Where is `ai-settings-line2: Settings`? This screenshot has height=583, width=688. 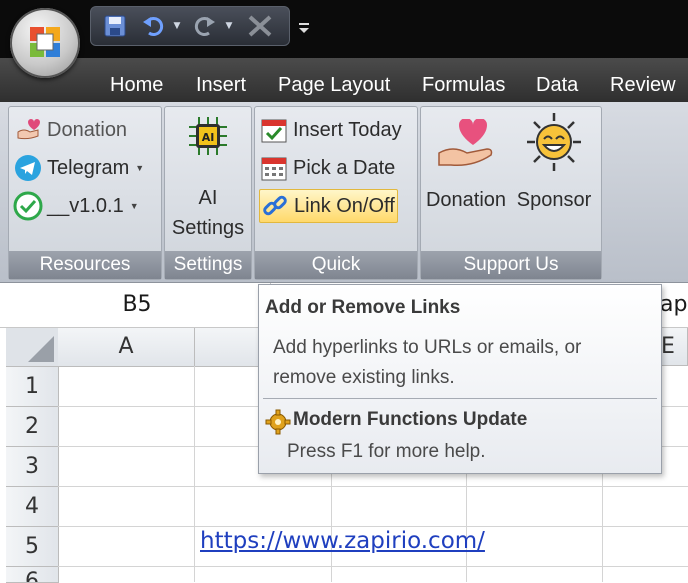
ai-settings-line2: Settings is located at coordinates (208, 228).